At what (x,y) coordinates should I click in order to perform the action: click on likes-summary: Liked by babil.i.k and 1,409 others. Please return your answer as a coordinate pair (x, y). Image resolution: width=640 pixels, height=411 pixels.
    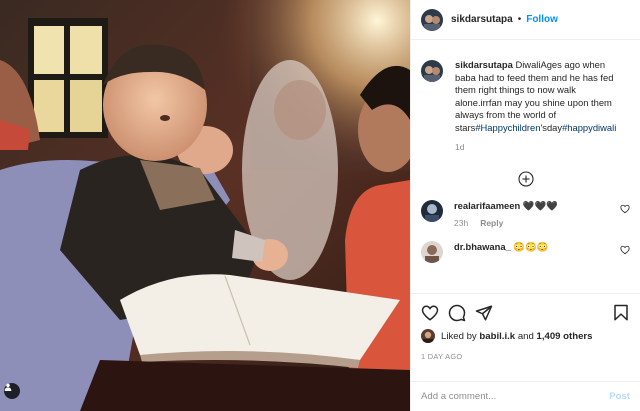
    Looking at the image, I should click on (525, 336).